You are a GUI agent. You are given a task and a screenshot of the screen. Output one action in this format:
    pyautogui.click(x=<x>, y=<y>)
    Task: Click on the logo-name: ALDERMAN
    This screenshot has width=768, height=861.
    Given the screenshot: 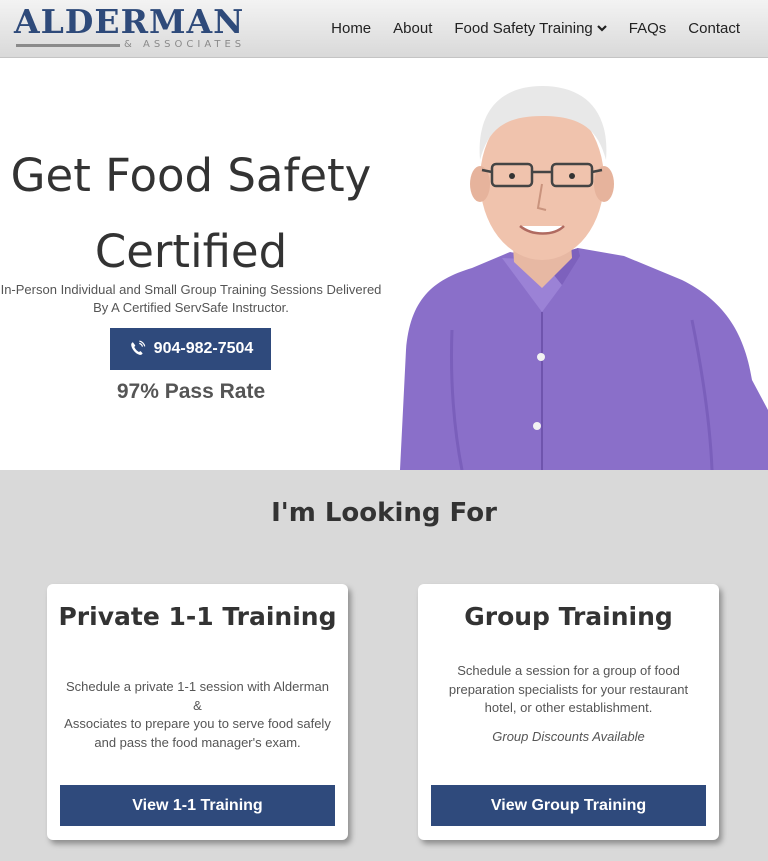 What is the action you would take?
    pyautogui.click(x=129, y=21)
    